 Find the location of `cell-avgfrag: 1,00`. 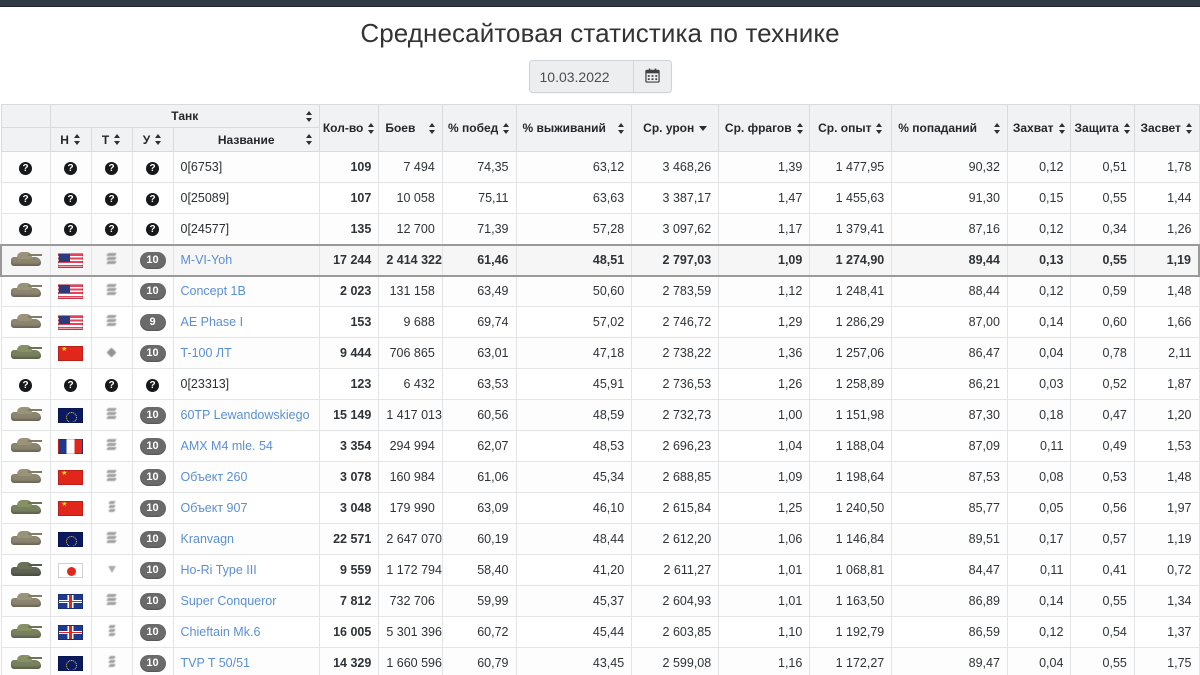

cell-avgfrag: 1,00 is located at coordinates (764, 415).